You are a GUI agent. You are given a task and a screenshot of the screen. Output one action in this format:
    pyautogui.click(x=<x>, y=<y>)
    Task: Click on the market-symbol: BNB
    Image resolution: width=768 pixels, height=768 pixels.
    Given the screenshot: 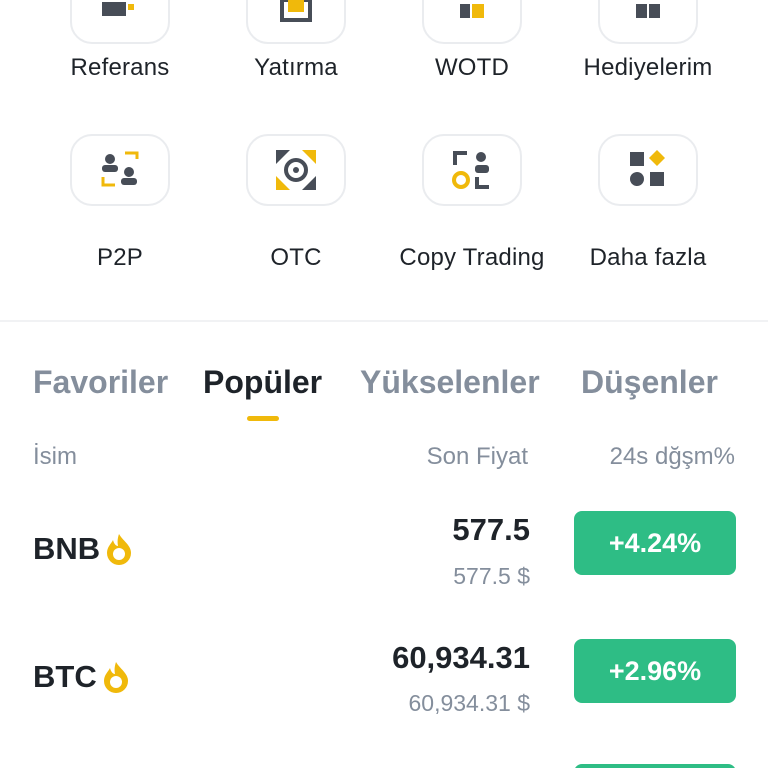 What is the action you would take?
    pyautogui.click(x=67, y=548)
    